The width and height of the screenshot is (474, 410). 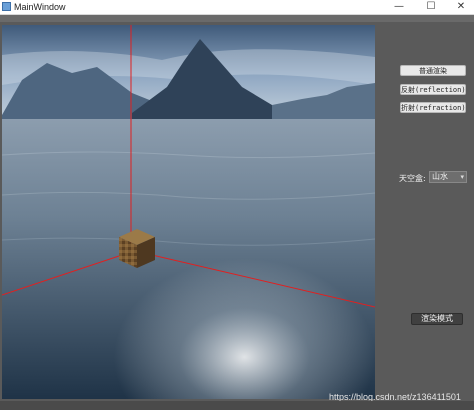 What do you see at coordinates (399, 7) in the screenshot?
I see `minimize-button: —` at bounding box center [399, 7].